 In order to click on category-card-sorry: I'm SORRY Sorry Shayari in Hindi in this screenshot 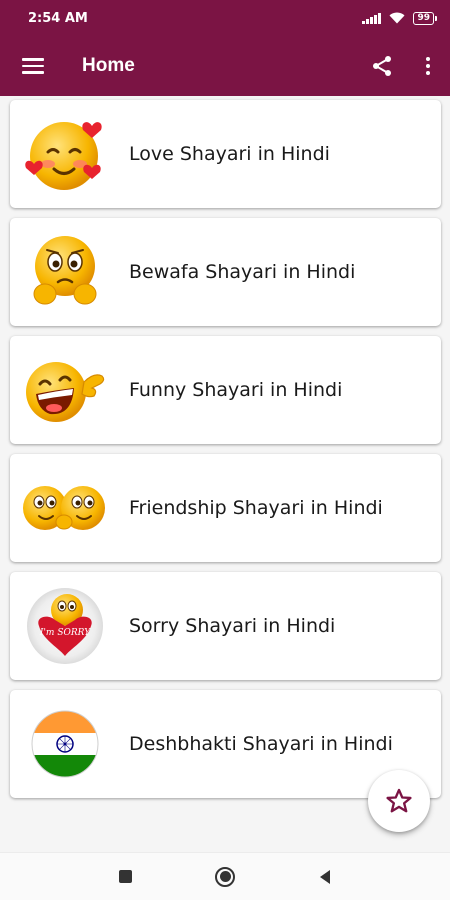, I will do `click(225, 626)`.